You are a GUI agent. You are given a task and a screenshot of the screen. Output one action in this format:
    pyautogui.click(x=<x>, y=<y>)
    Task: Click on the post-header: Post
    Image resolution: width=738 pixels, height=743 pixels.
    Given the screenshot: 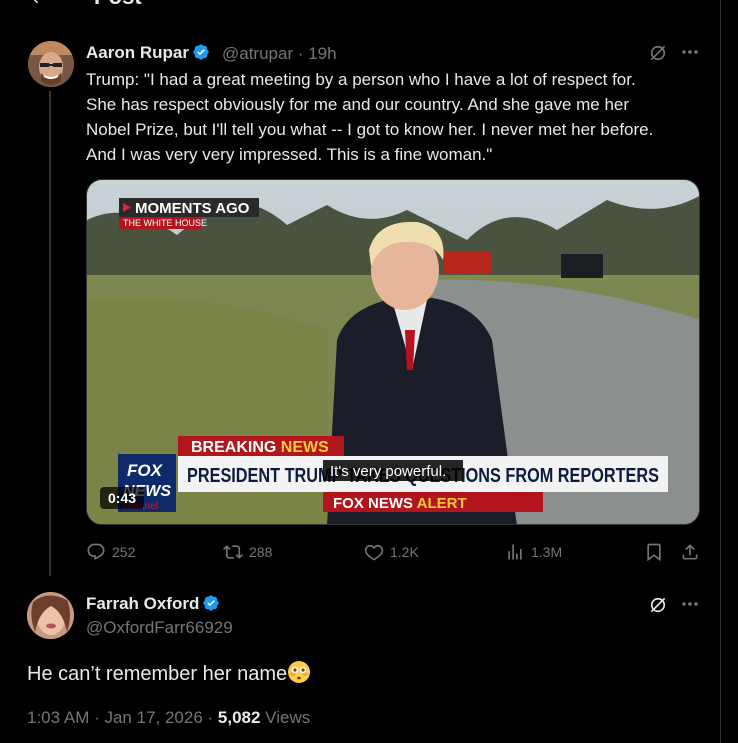 What is the action you would take?
    pyautogui.click(x=360, y=5)
    